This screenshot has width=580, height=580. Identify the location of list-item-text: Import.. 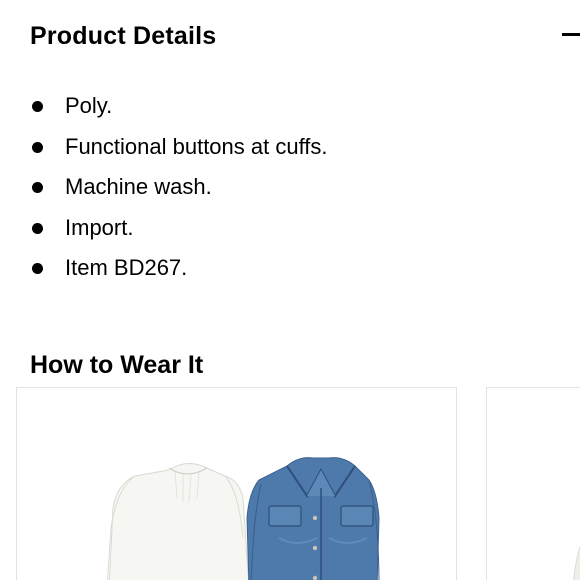
(99, 227).